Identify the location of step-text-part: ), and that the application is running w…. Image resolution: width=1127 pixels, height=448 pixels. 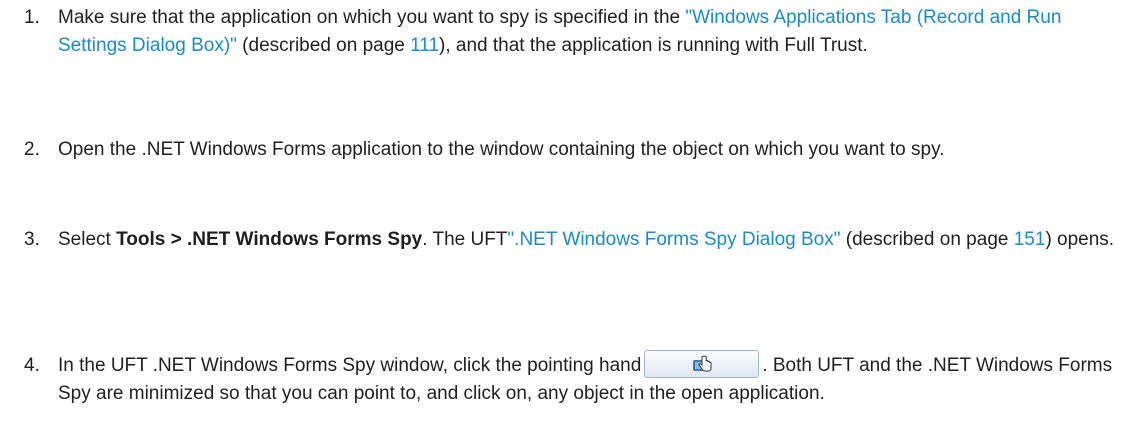
(653, 45).